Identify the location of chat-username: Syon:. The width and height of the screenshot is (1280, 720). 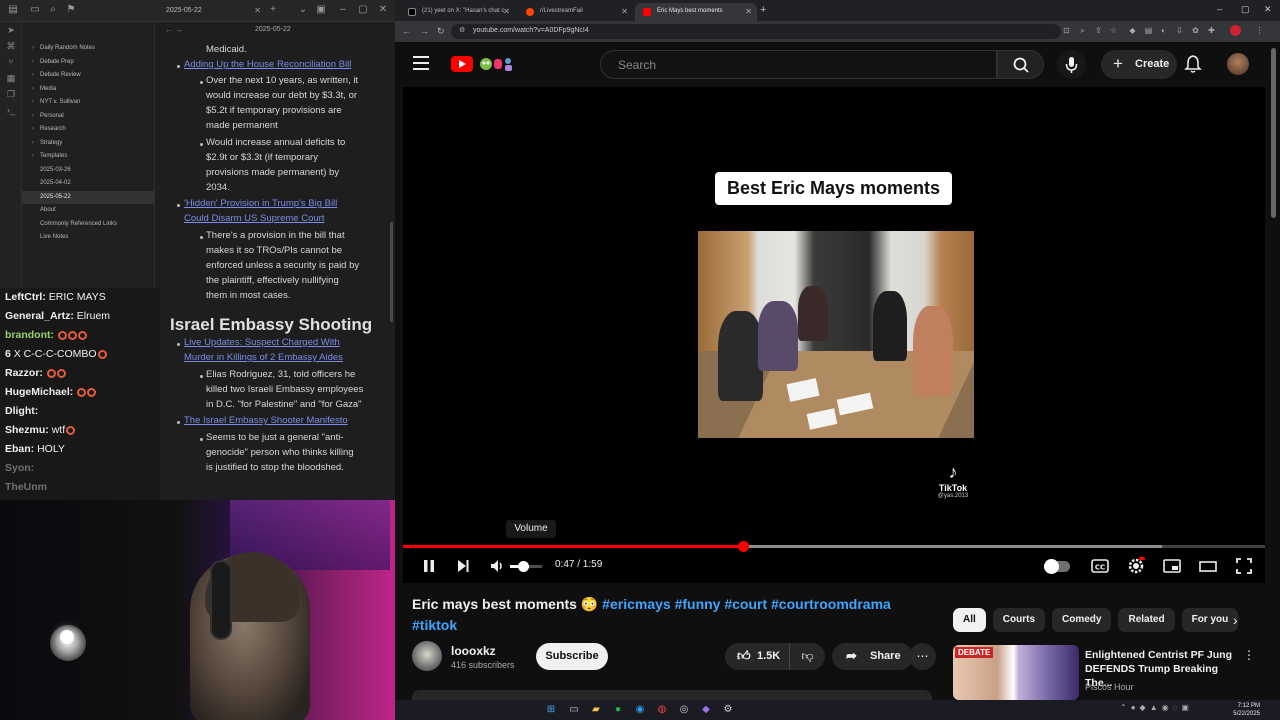
(19, 468).